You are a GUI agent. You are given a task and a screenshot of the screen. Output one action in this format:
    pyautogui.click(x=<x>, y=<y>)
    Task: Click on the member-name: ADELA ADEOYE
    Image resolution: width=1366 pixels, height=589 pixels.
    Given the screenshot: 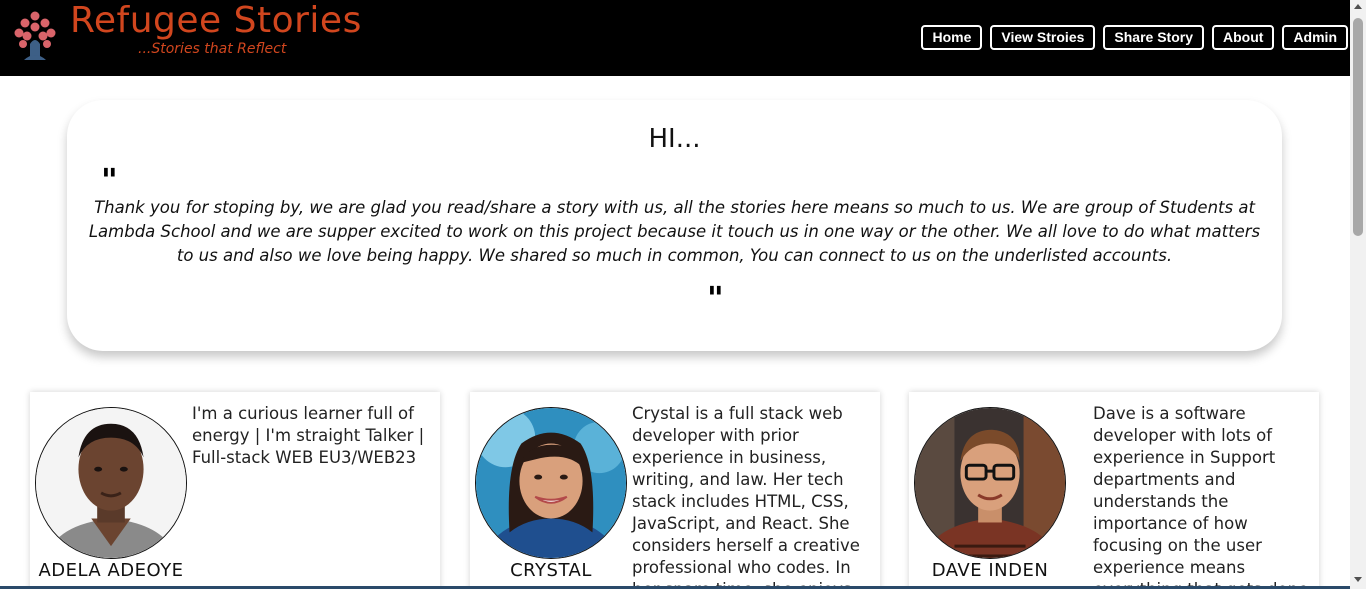 What is the action you would take?
    pyautogui.click(x=111, y=570)
    